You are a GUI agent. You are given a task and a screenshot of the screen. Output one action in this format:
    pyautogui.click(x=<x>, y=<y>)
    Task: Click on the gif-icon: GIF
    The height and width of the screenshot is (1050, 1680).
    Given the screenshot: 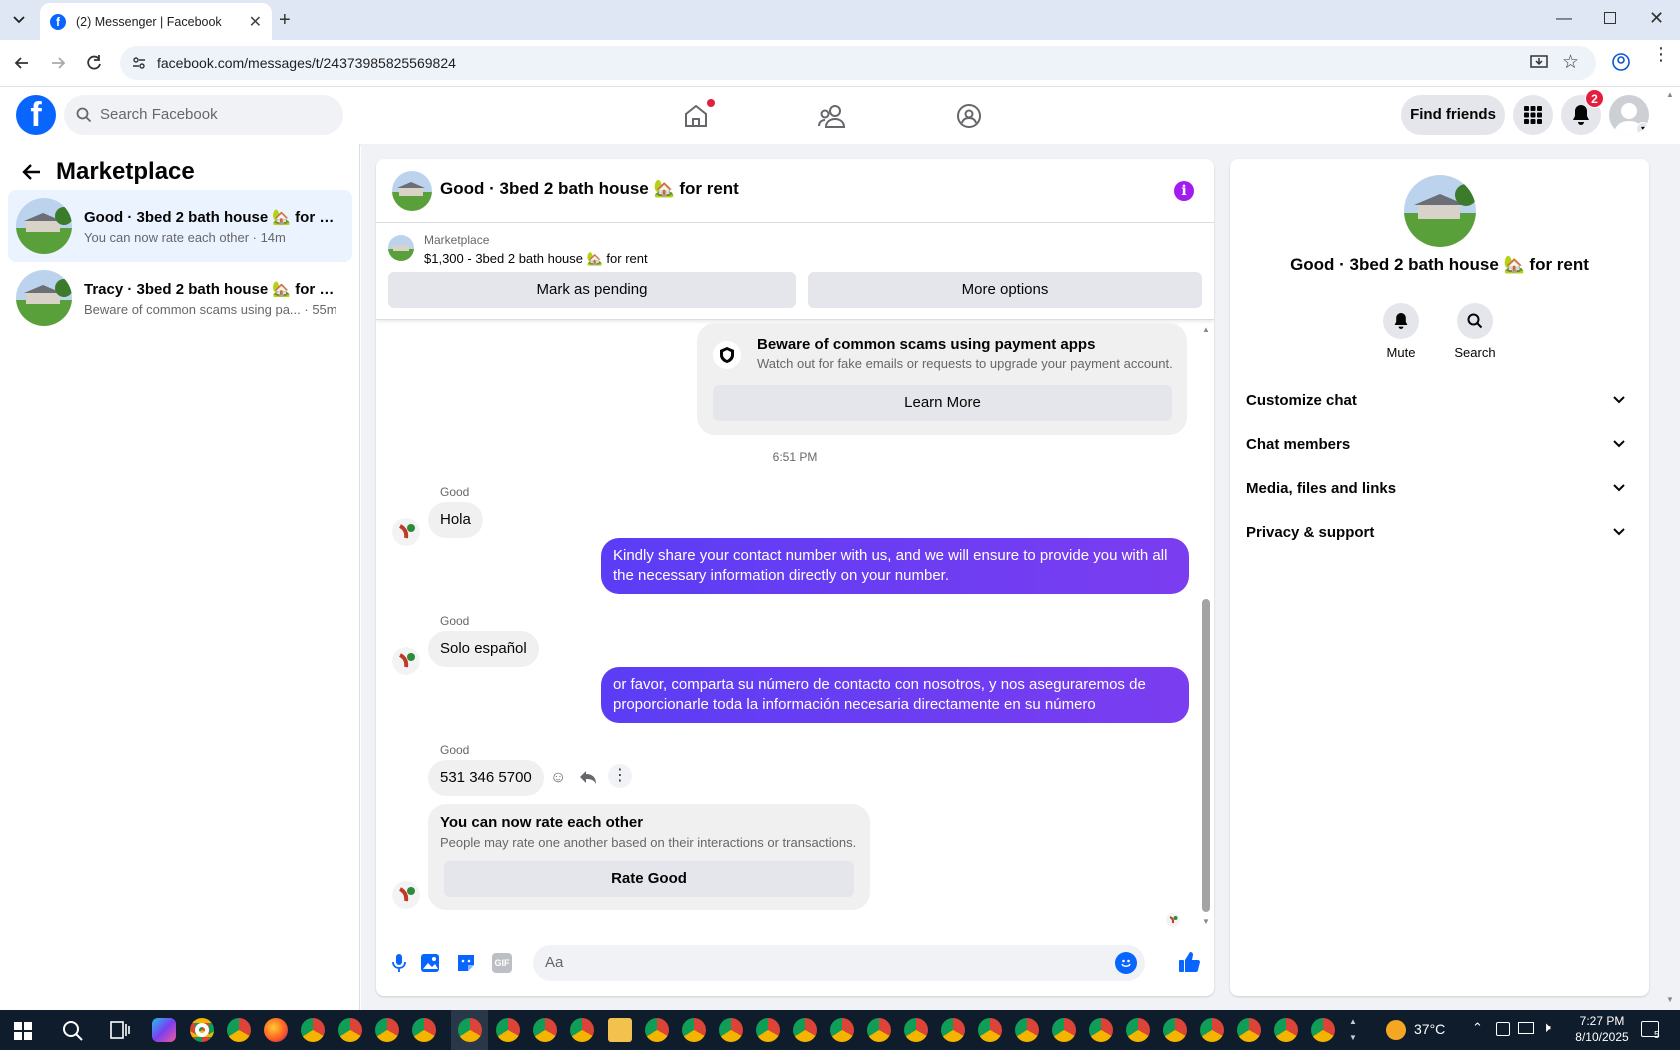 What is the action you would take?
    pyautogui.click(x=502, y=963)
    